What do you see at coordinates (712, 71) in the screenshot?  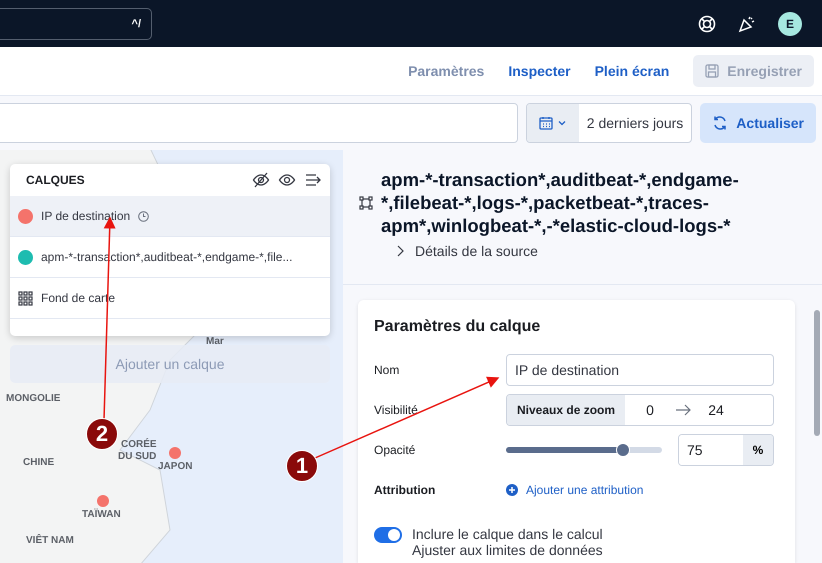 I see `save-icon` at bounding box center [712, 71].